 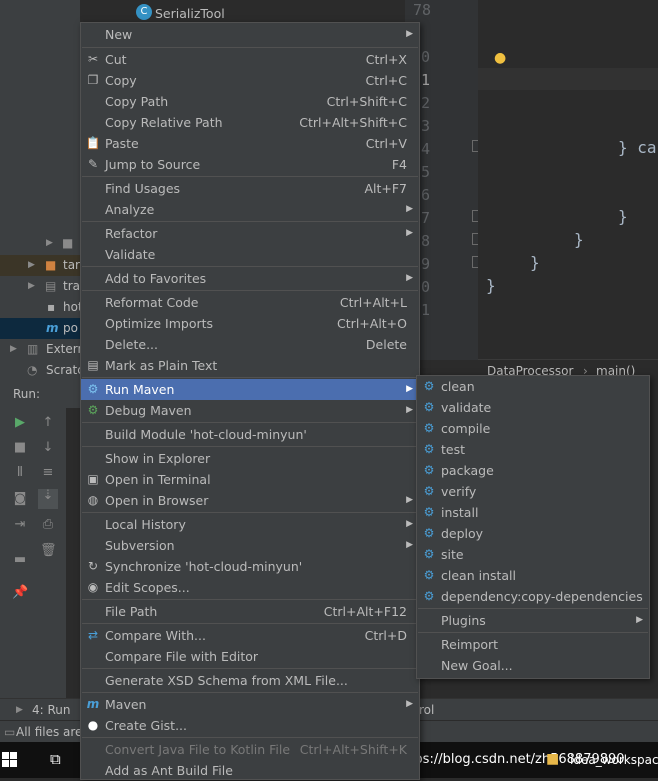 I want to click on menu-item-label: Cut, so click(x=116, y=59).